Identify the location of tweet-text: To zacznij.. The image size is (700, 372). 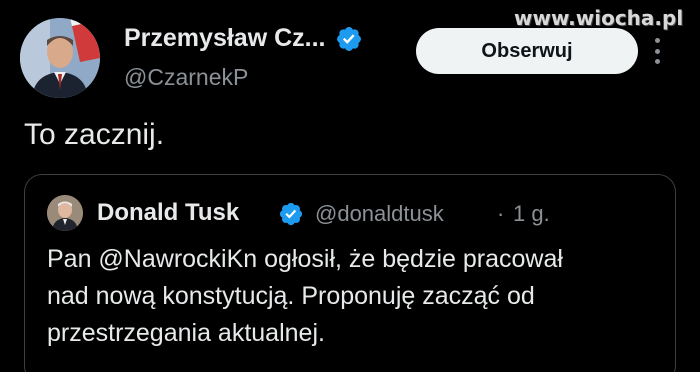
(94, 134).